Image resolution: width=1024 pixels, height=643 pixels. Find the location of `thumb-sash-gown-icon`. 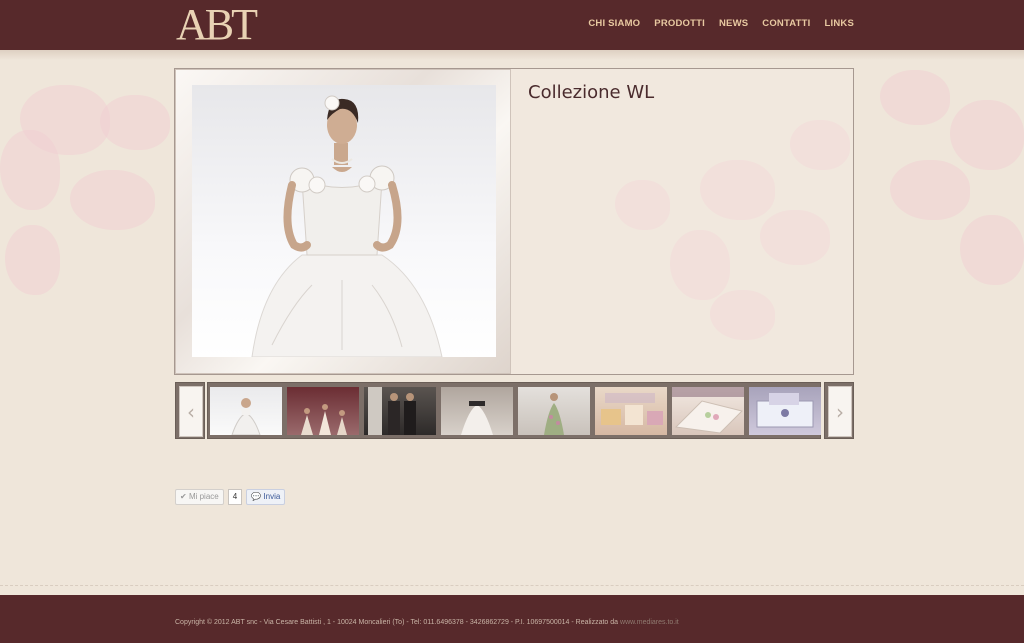

thumb-sash-gown-icon is located at coordinates (477, 418).